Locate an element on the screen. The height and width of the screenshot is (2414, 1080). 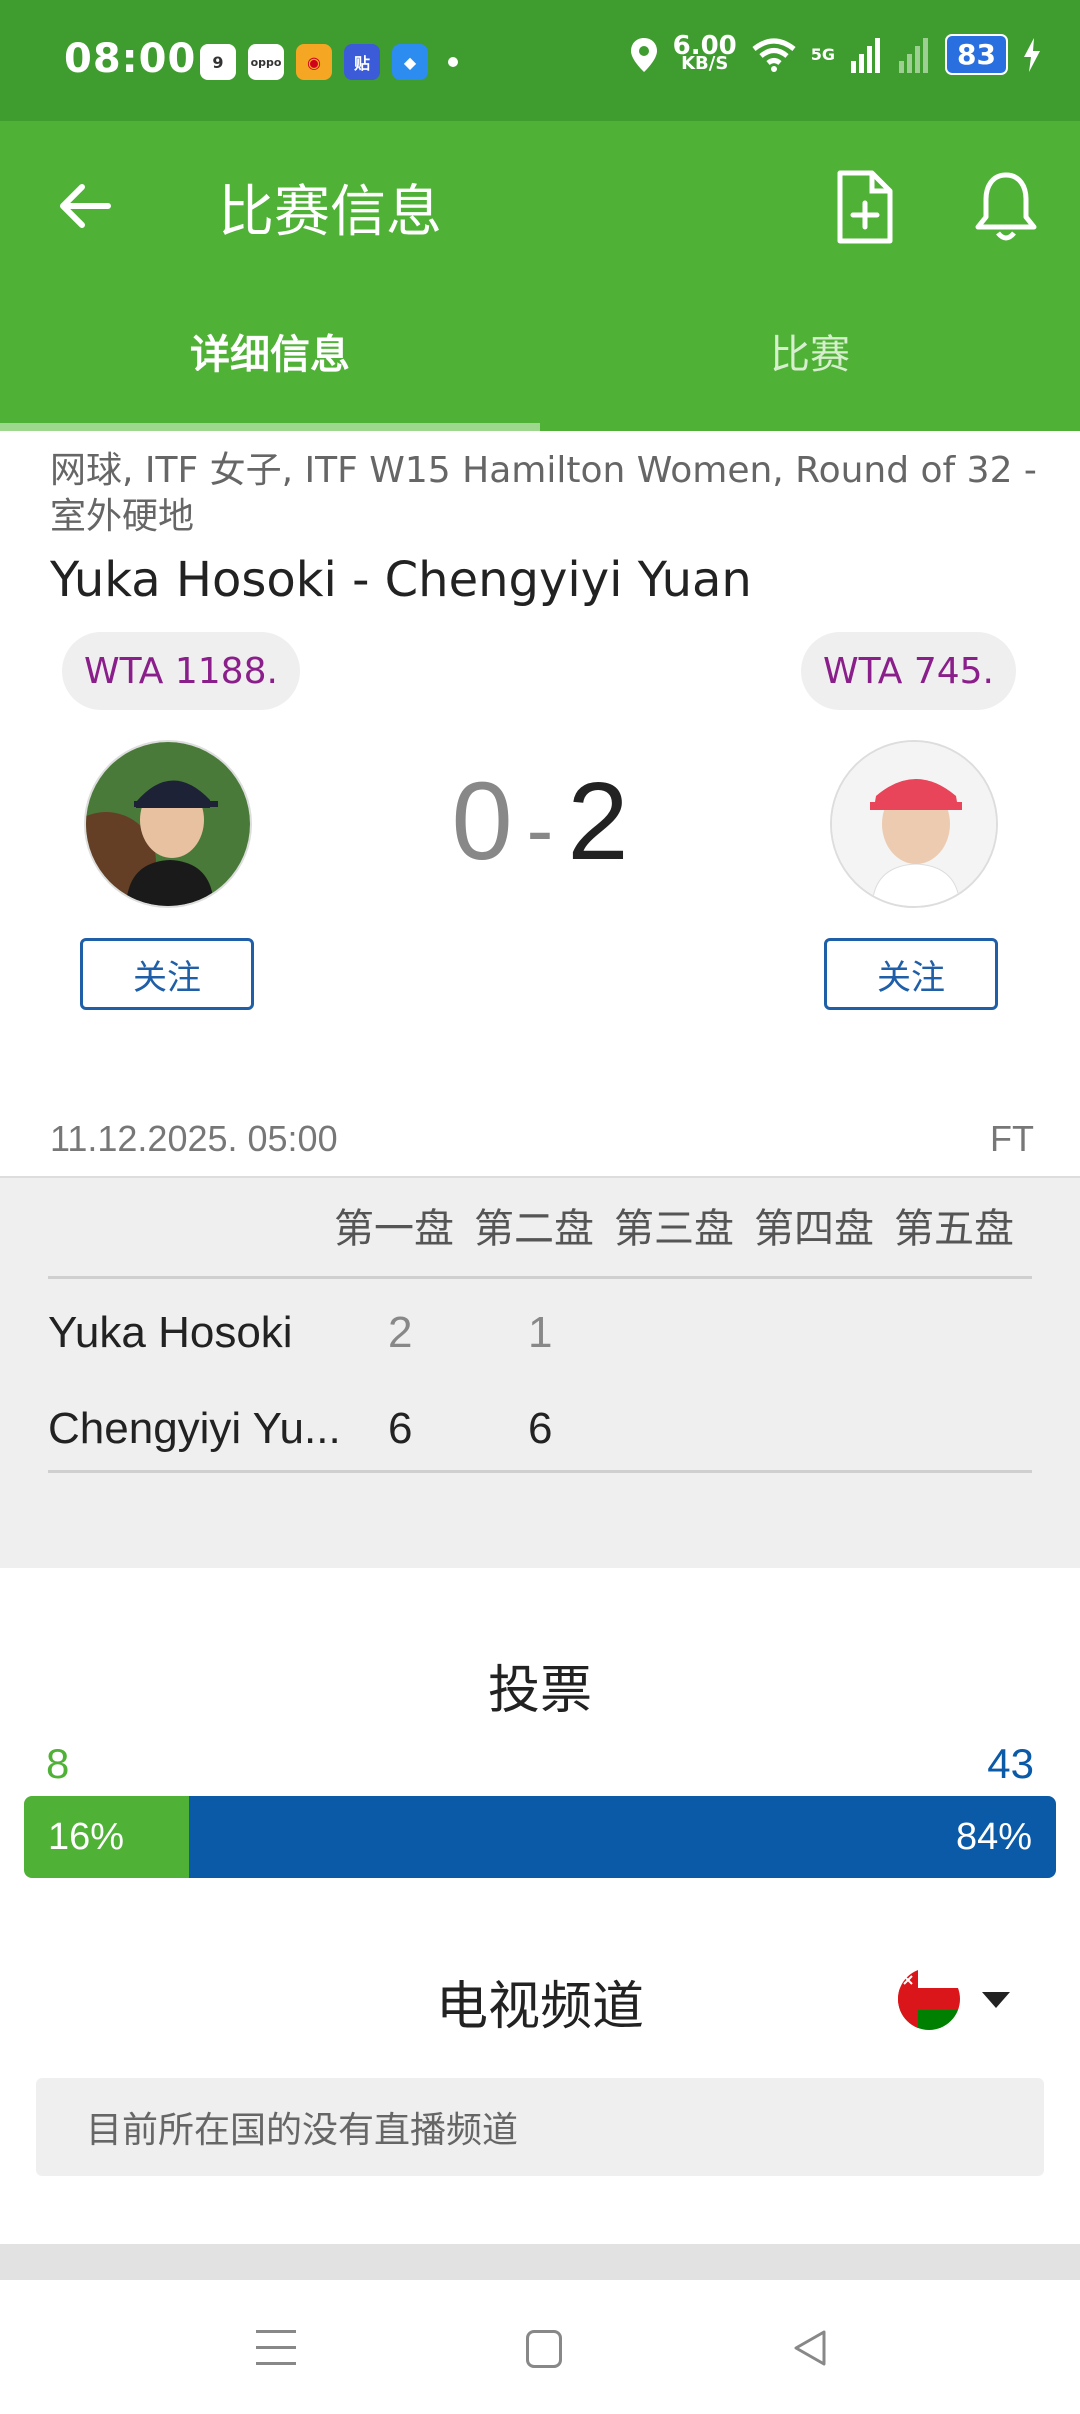
set-score: 2 is located at coordinates (400, 1332).